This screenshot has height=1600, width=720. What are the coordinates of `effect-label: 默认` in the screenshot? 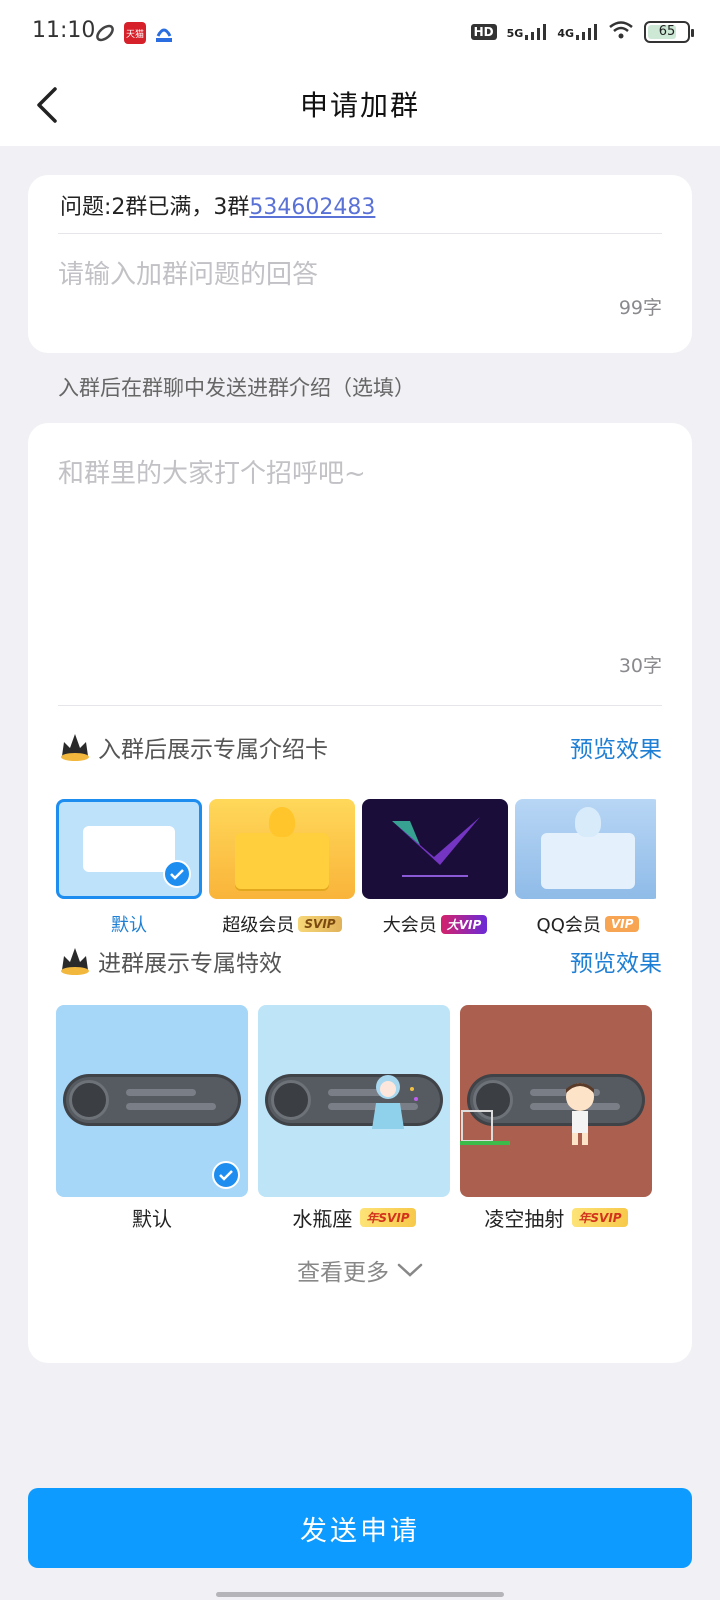 It's located at (152, 1217).